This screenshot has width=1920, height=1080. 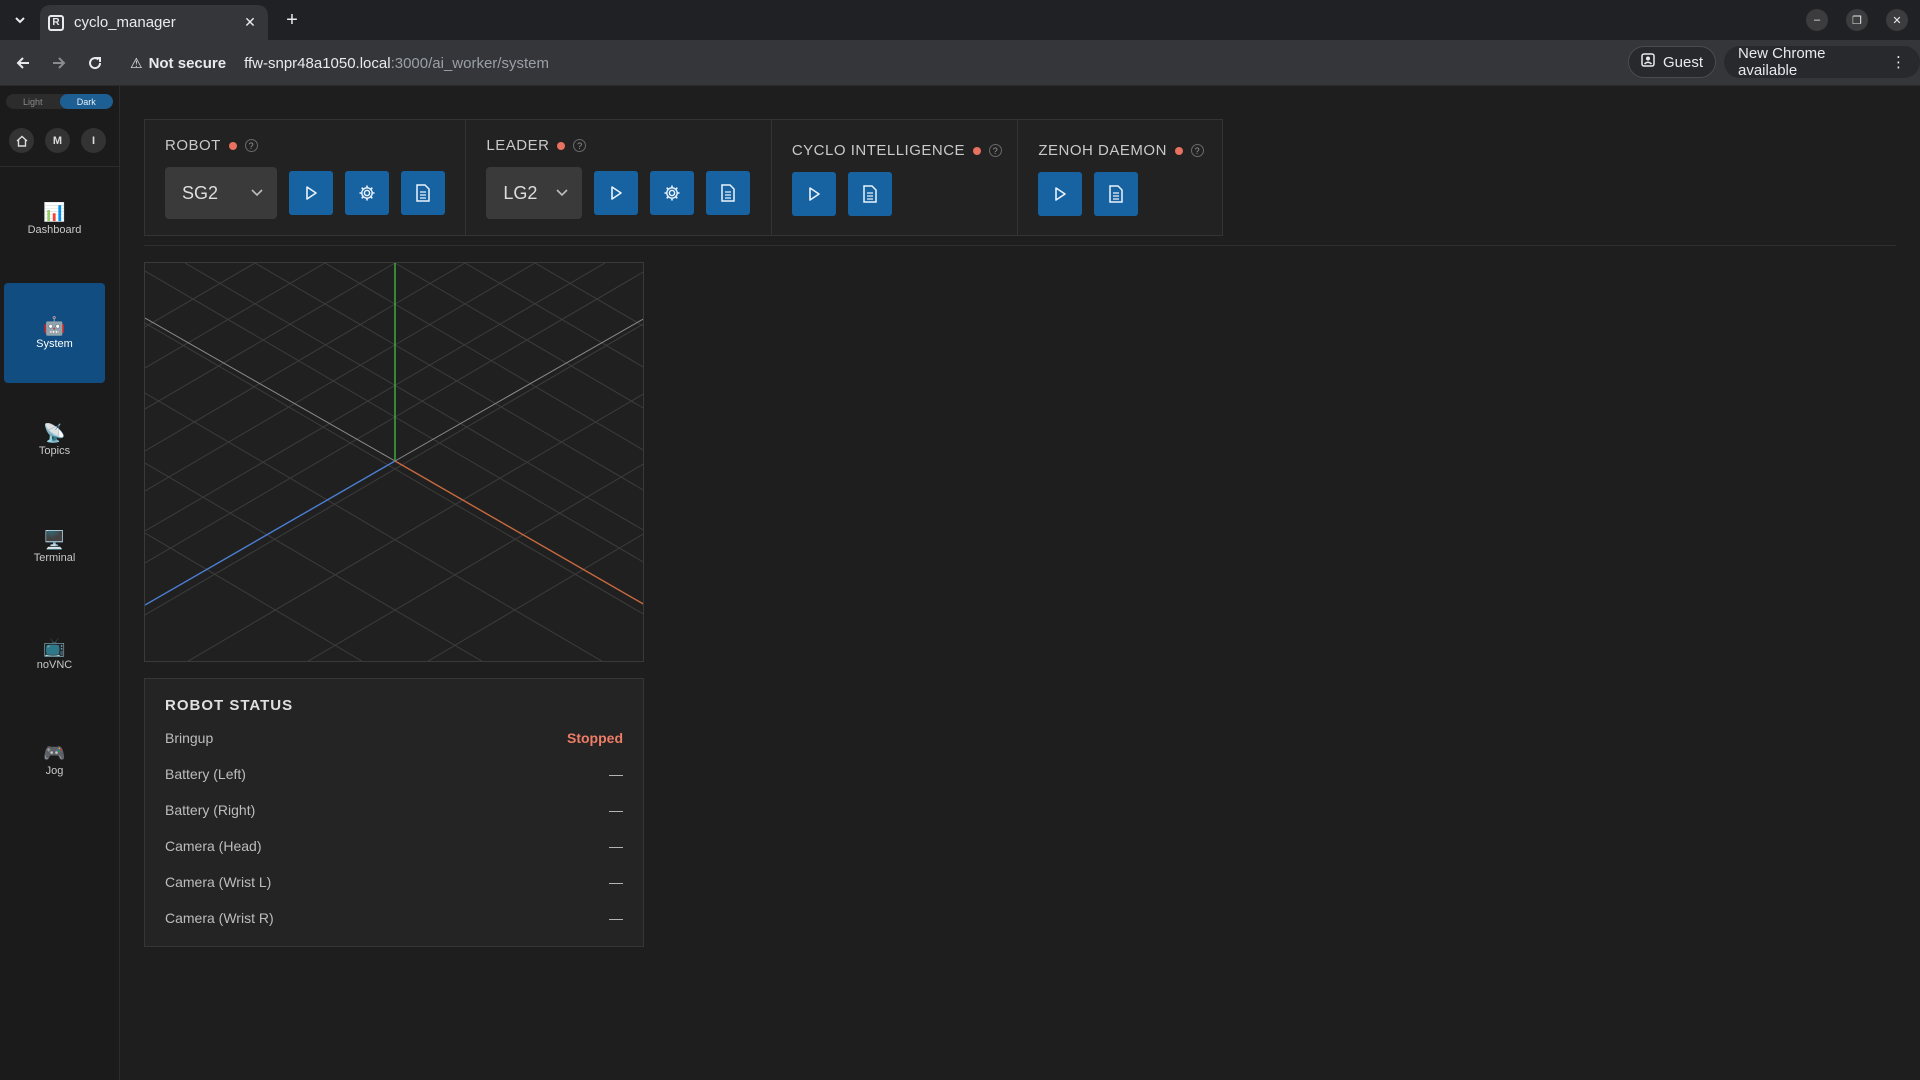 What do you see at coordinates (251, 145) in the screenshot?
I see `robot-help-icon: ?` at bounding box center [251, 145].